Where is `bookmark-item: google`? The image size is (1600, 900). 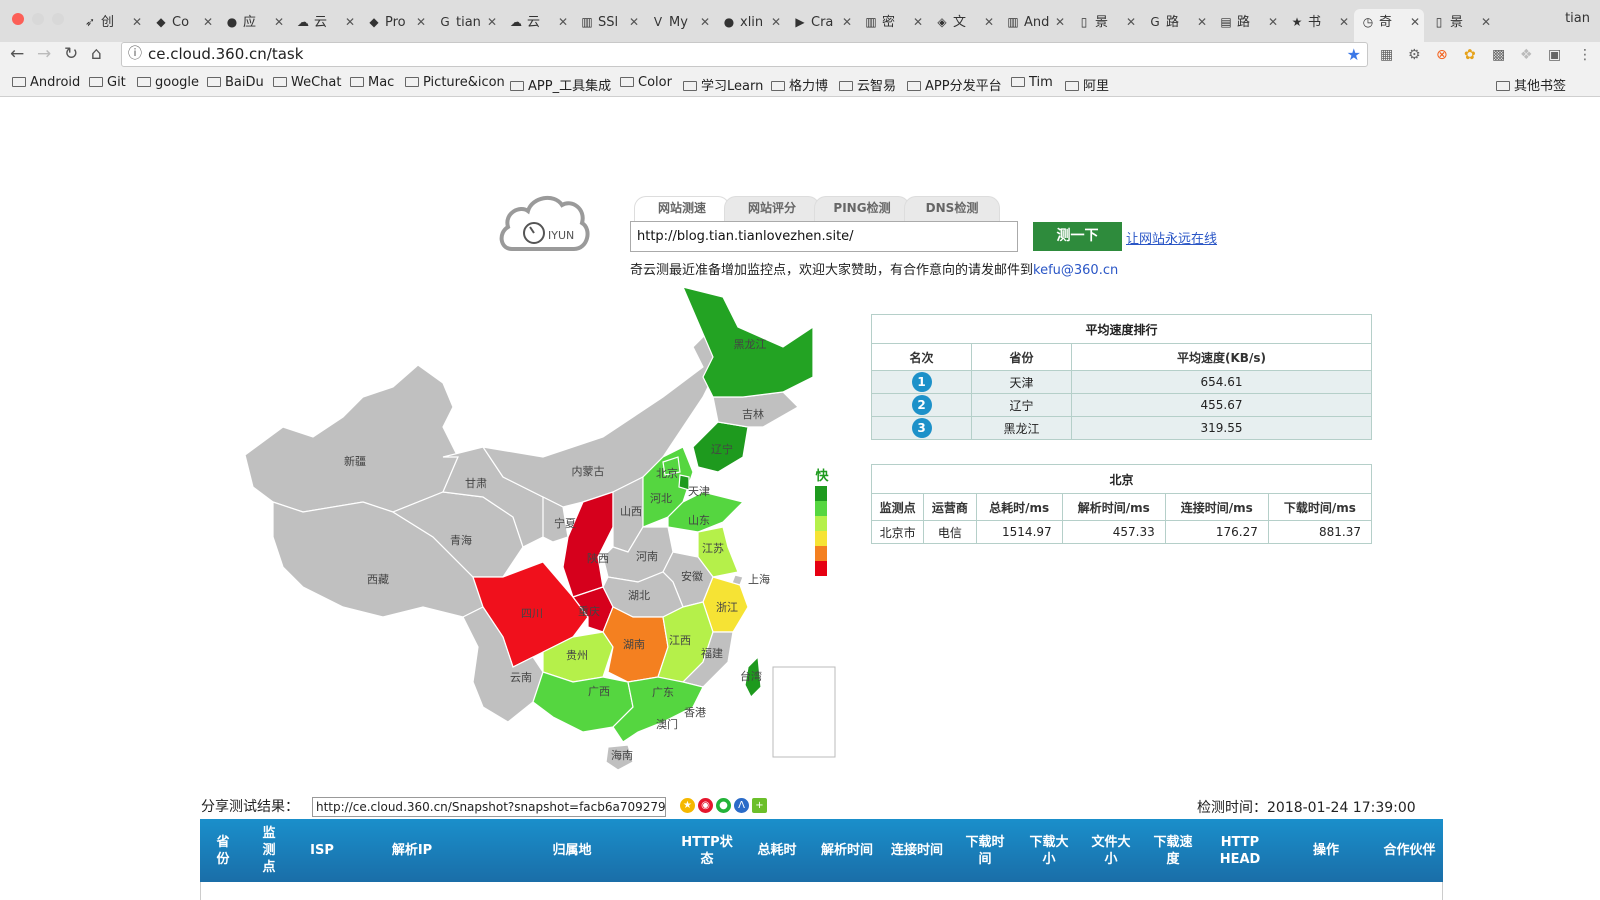
bookmark-item: google is located at coordinates (168, 82).